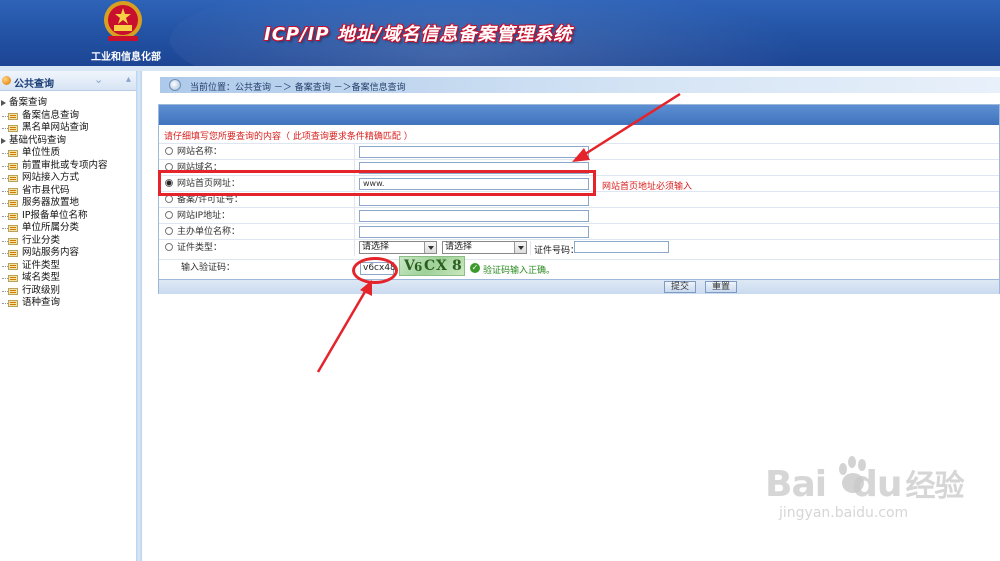 The width and height of the screenshot is (1000, 561). I want to click on scroll-up-icon: ▴, so click(128, 79).